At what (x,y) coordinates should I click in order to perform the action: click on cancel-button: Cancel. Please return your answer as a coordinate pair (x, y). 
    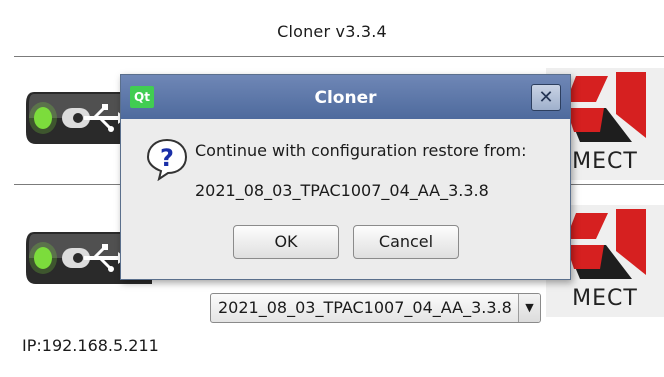
    Looking at the image, I should click on (406, 242).